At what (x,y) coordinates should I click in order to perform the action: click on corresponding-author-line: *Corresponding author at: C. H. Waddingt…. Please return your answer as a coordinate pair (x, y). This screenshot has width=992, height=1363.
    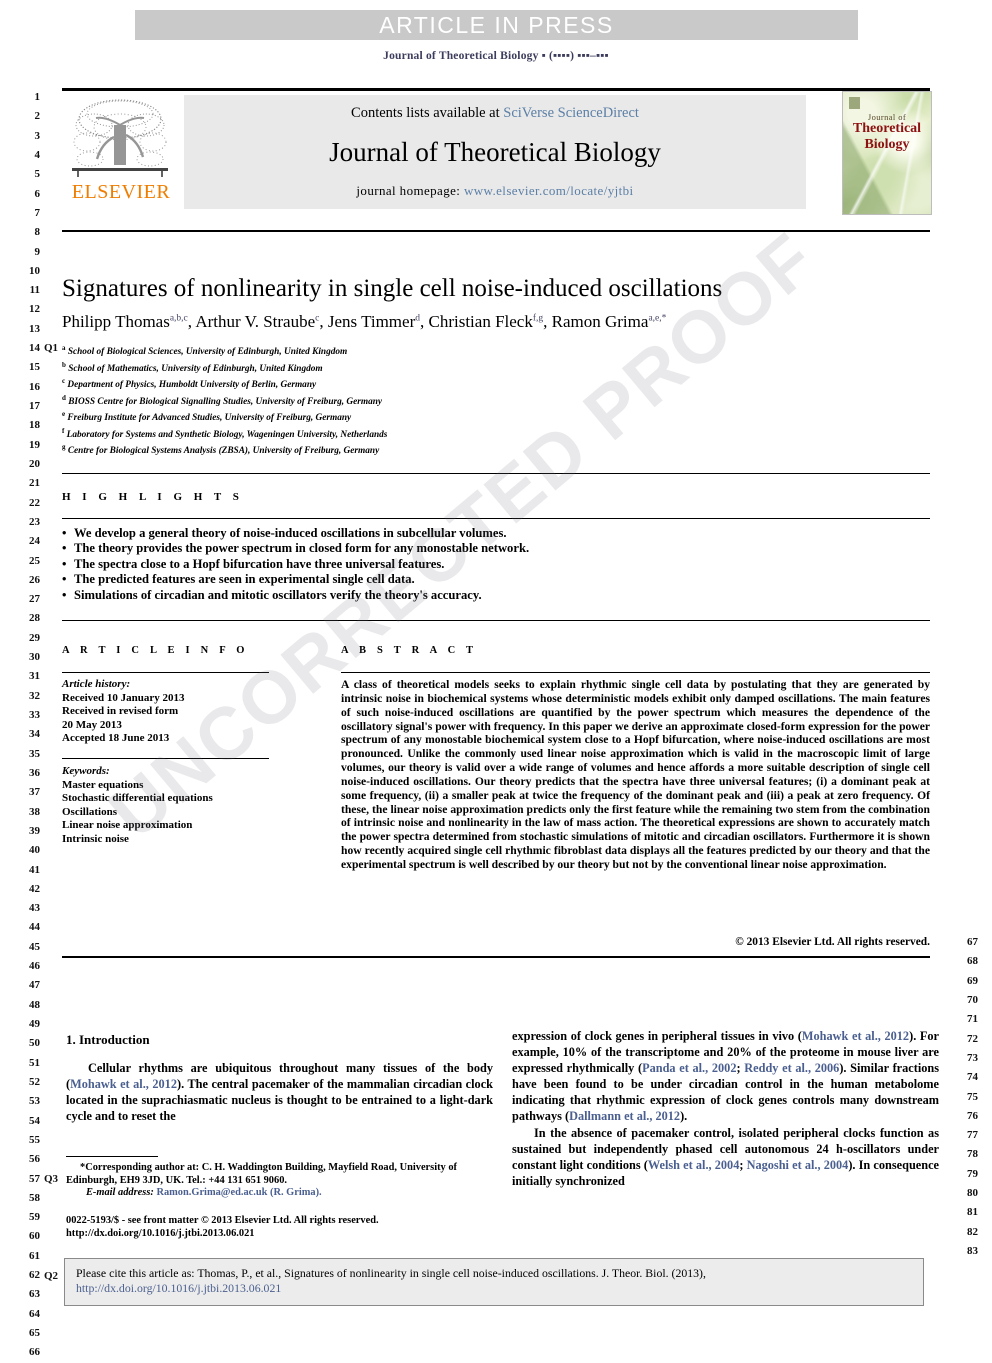
    Looking at the image, I should click on (262, 1174).